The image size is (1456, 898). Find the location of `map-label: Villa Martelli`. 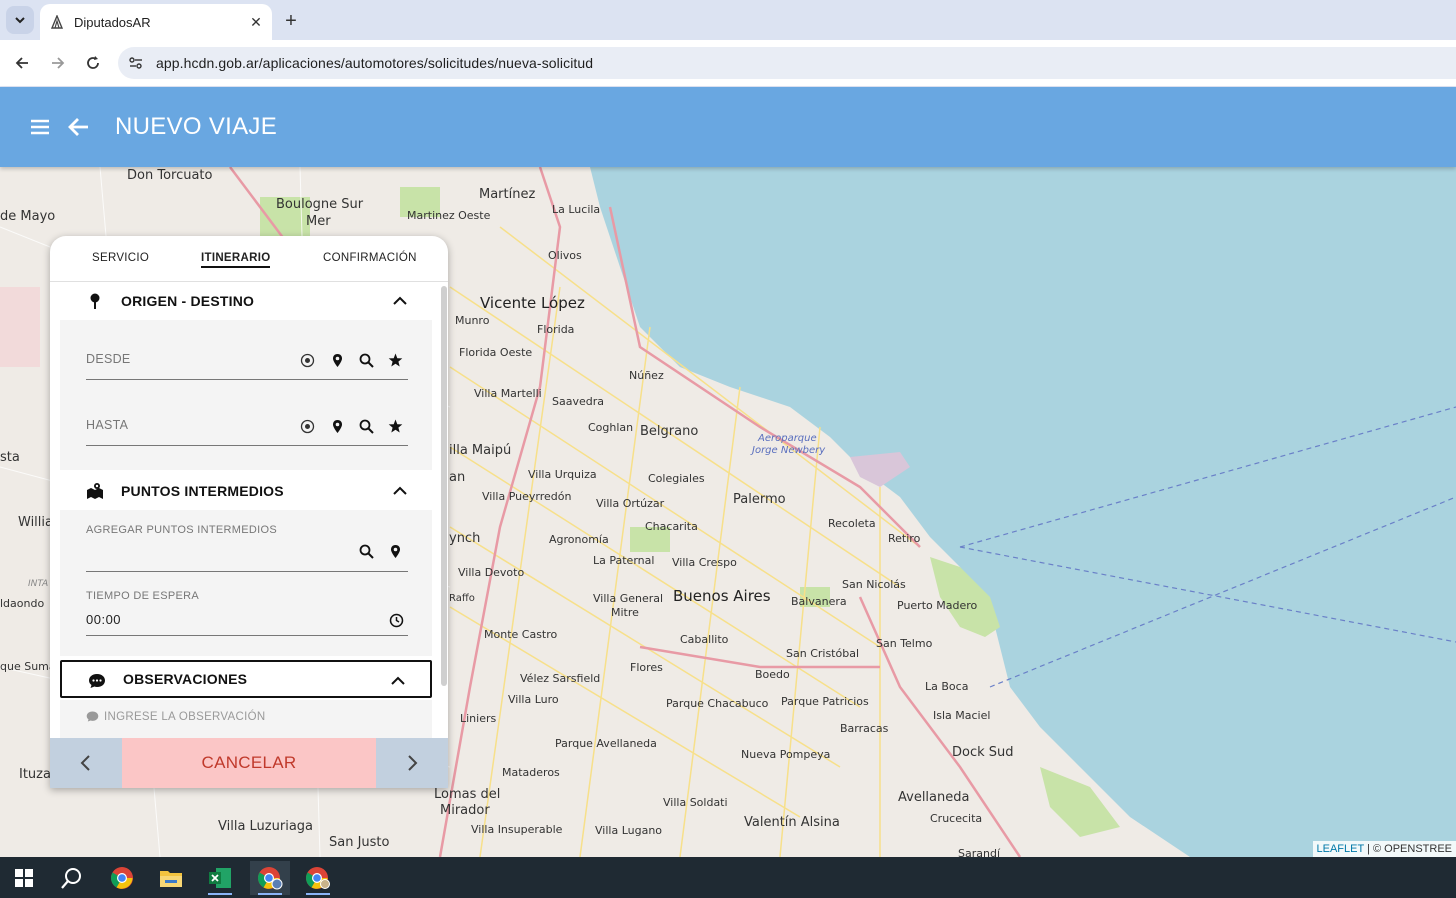

map-label: Villa Martelli is located at coordinates (508, 393).